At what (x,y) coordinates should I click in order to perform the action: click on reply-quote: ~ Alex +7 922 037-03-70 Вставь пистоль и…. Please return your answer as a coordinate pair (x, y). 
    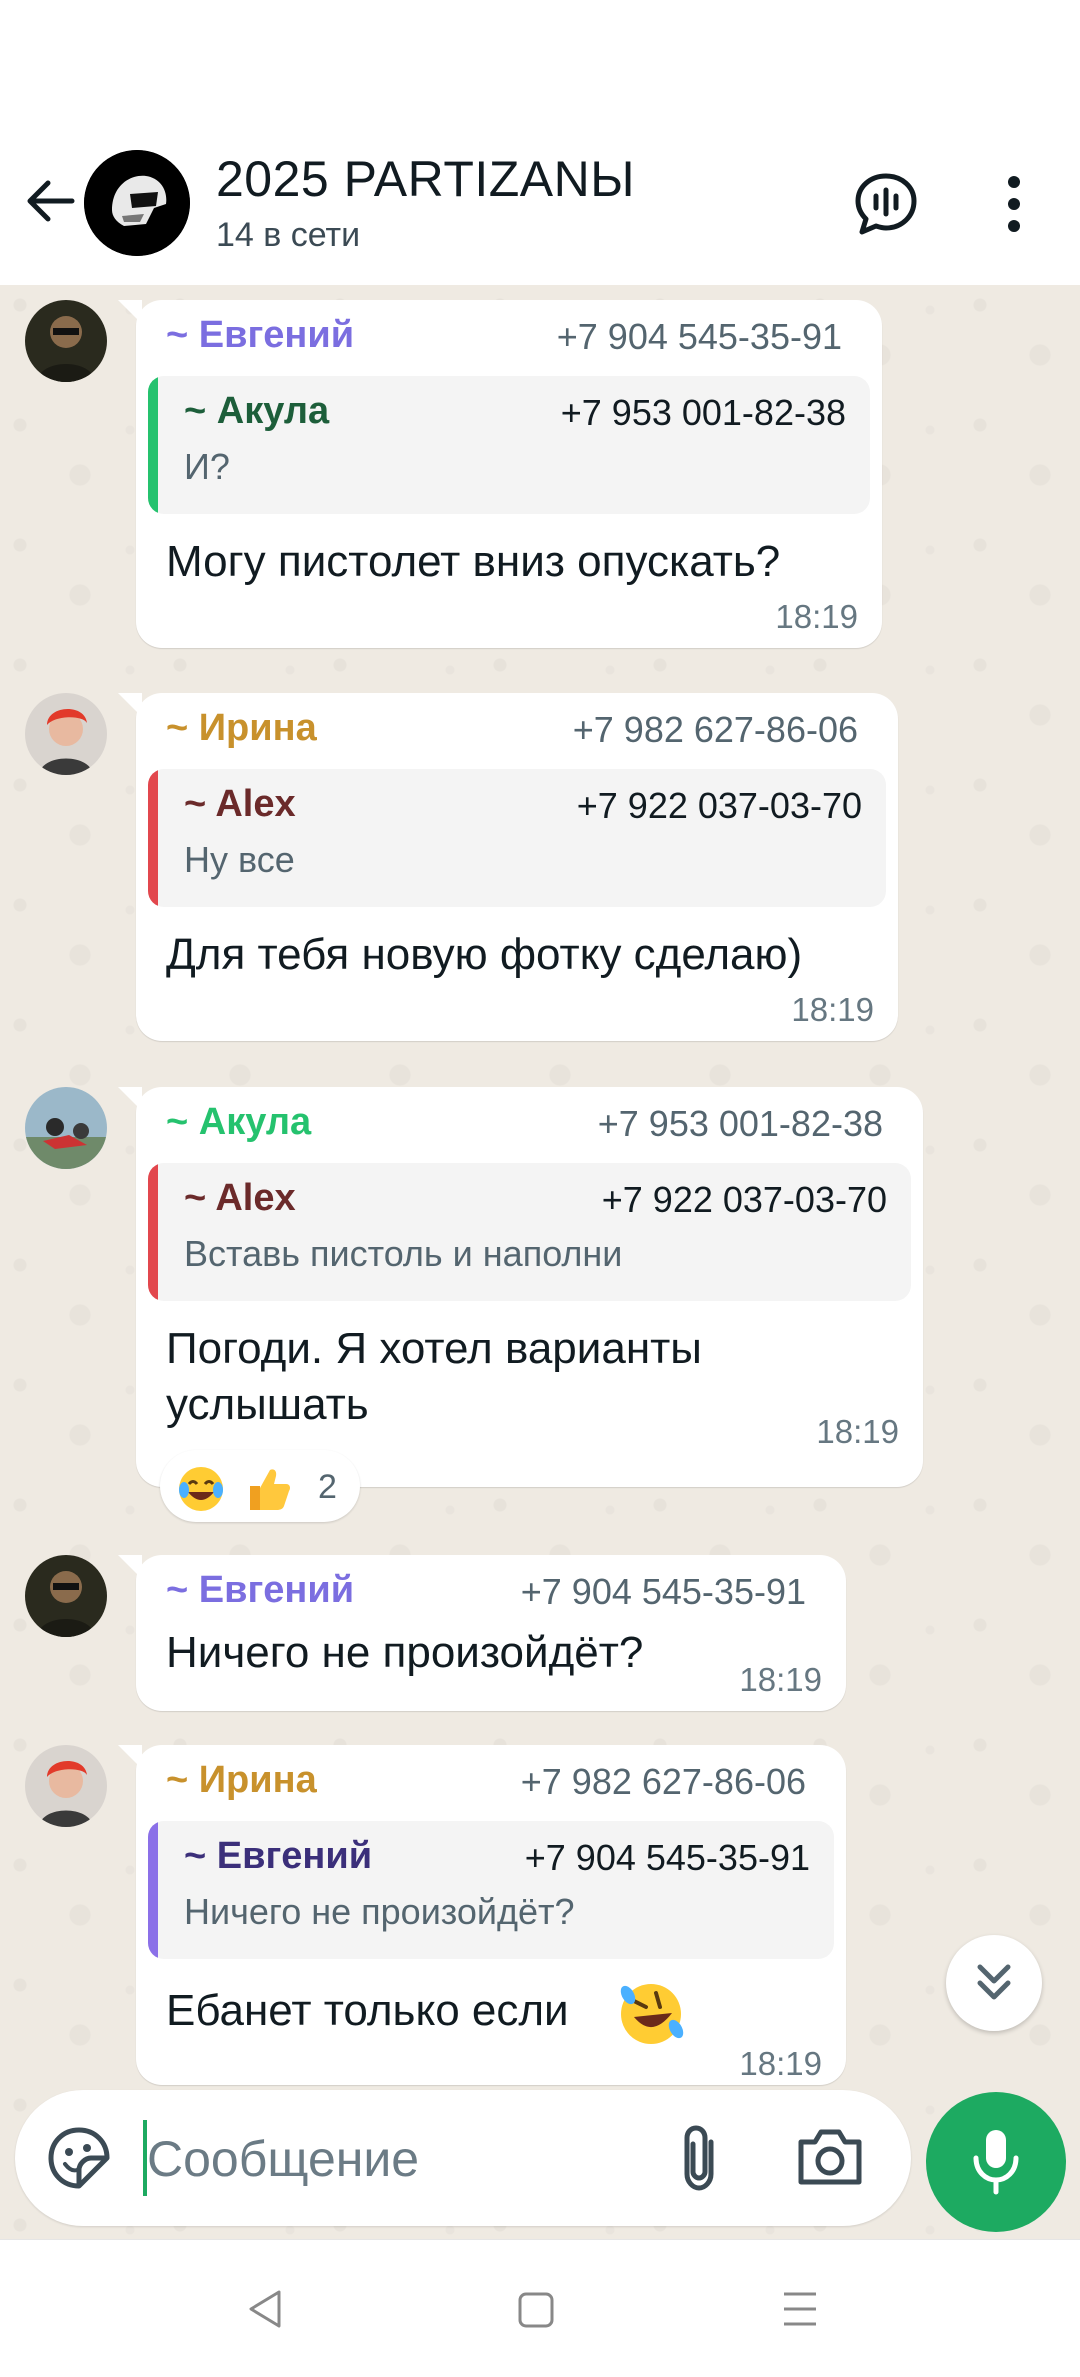
    Looking at the image, I should click on (529, 1232).